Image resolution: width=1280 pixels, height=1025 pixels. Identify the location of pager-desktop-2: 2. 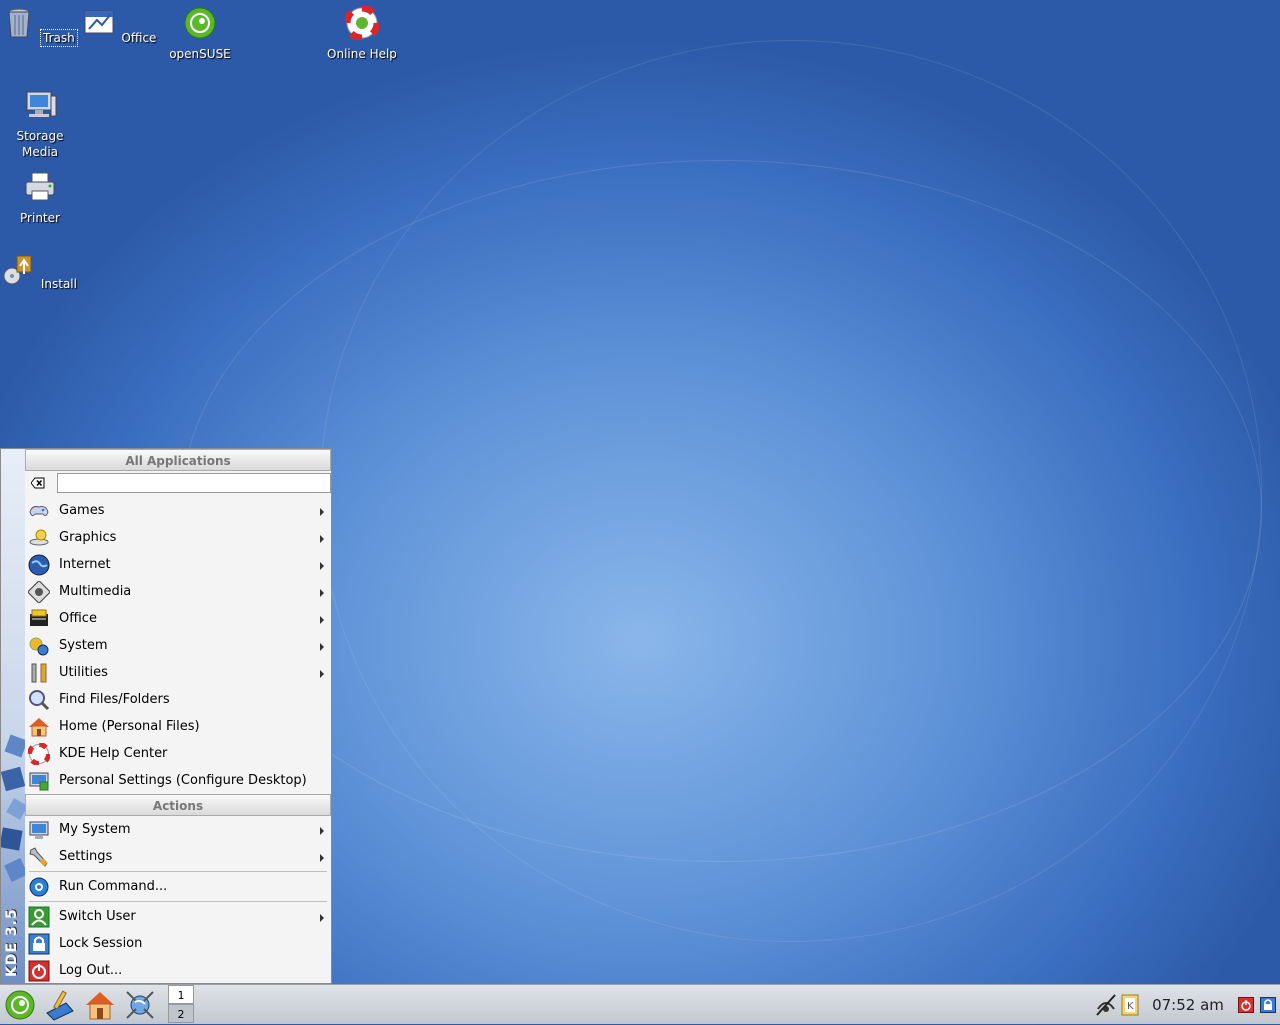
(181, 1013).